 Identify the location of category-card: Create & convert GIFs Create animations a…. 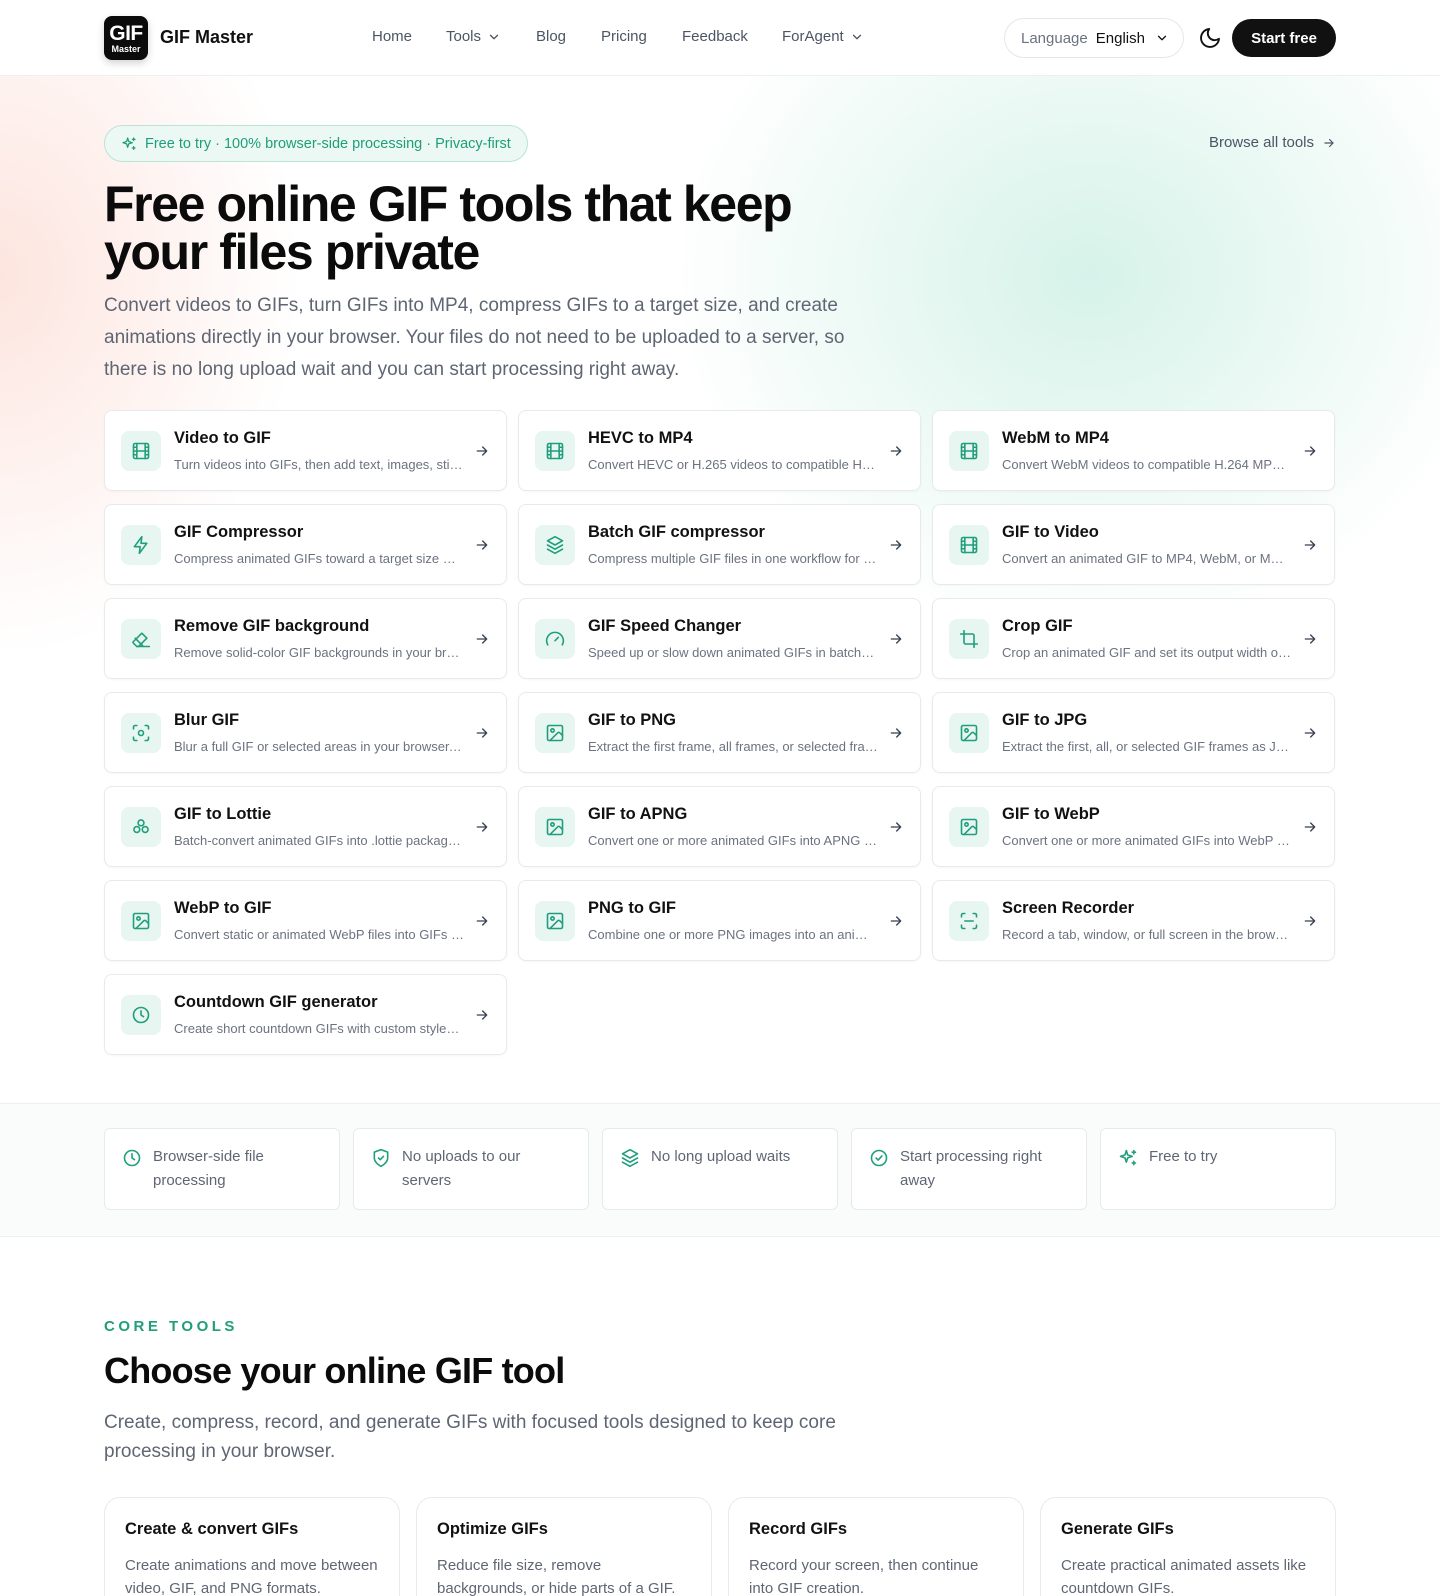
(252, 1546).